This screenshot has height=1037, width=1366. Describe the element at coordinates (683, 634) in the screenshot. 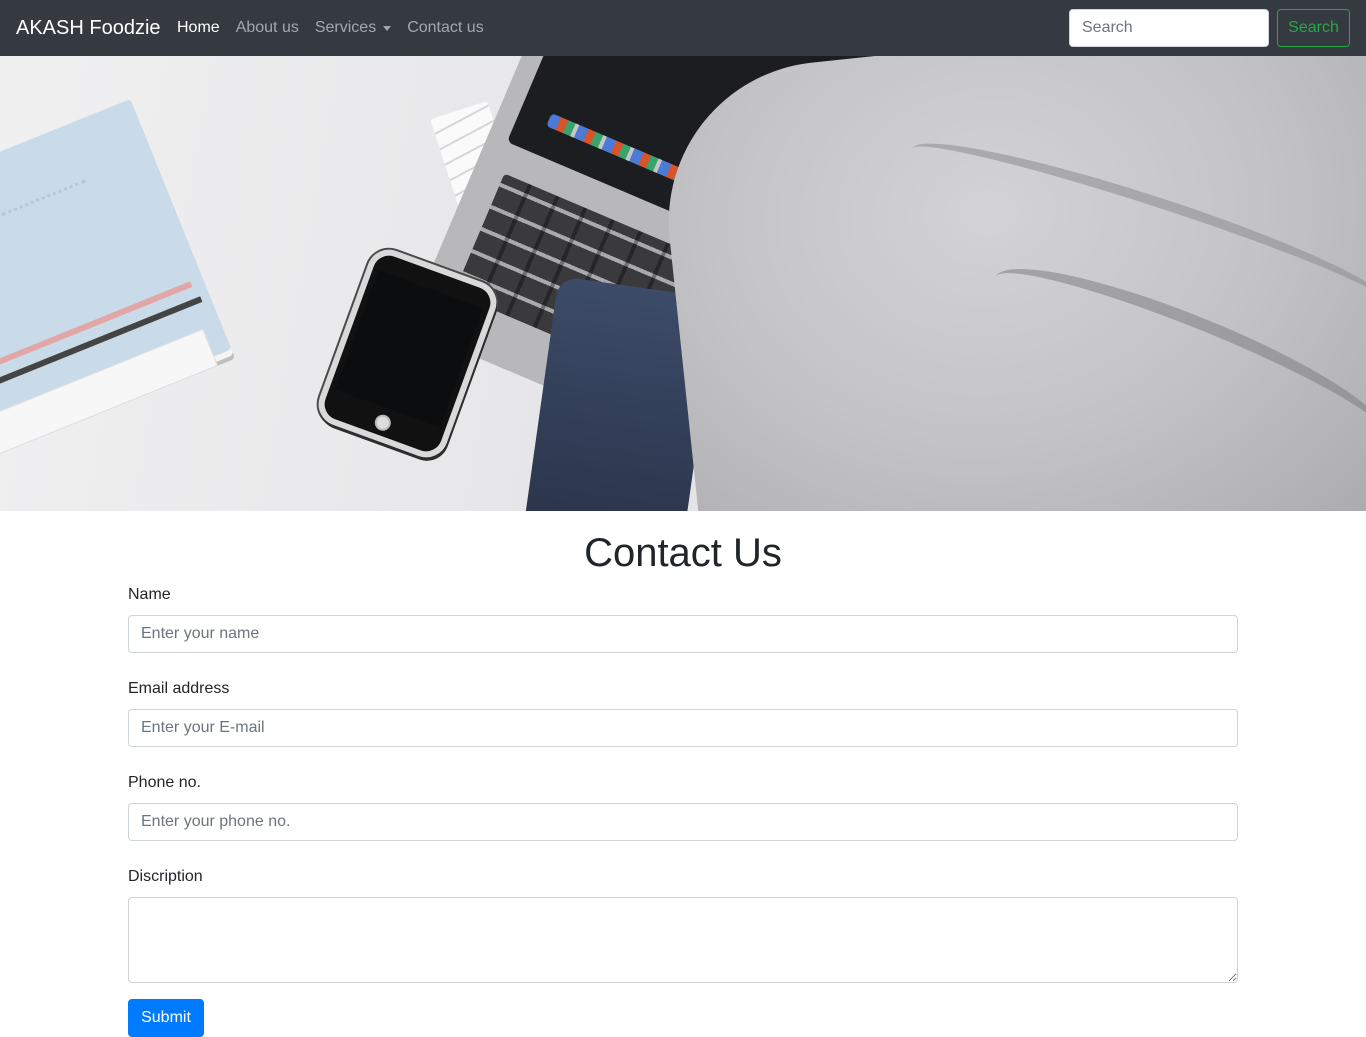

I see `name-field` at that location.